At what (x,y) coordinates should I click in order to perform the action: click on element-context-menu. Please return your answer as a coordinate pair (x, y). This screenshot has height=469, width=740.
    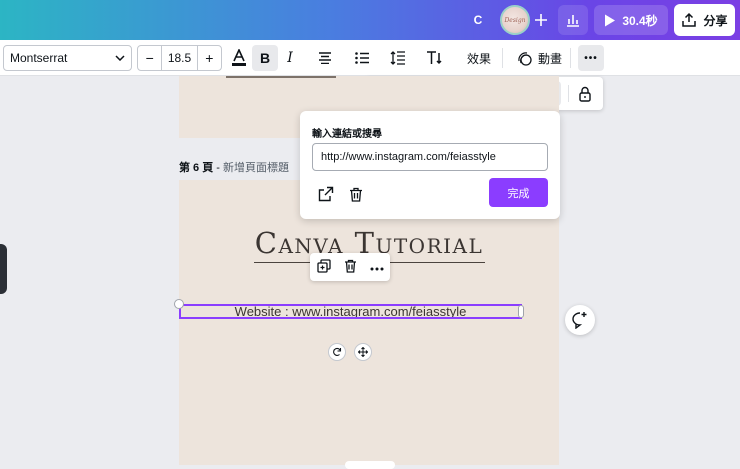
    Looking at the image, I should click on (350, 267).